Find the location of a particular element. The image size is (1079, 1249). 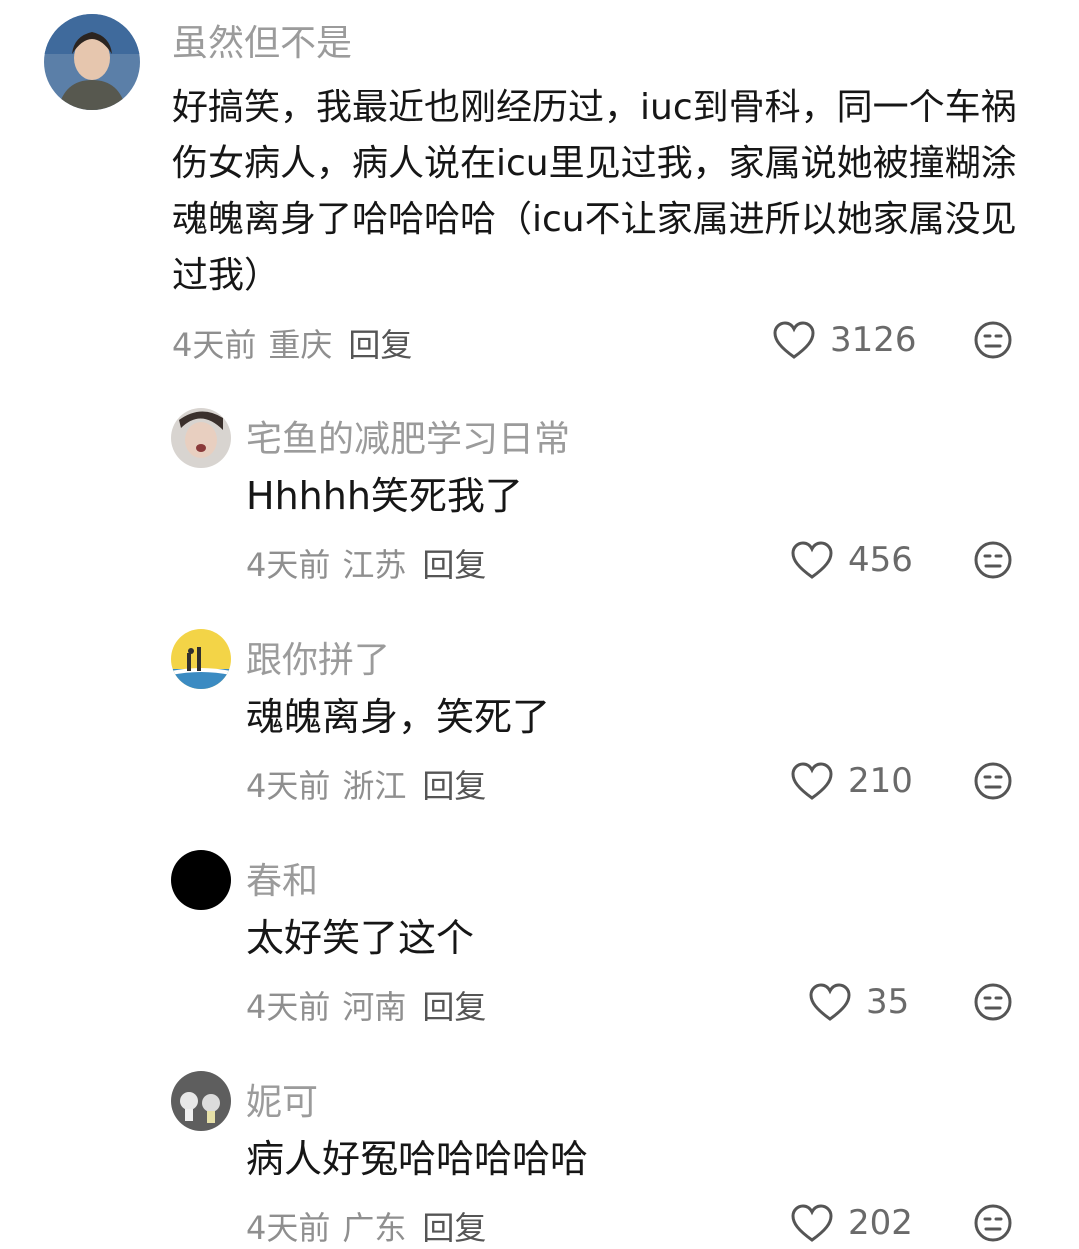

comment-meta: 4天前 河南 回复 is located at coordinates (372, 1005).